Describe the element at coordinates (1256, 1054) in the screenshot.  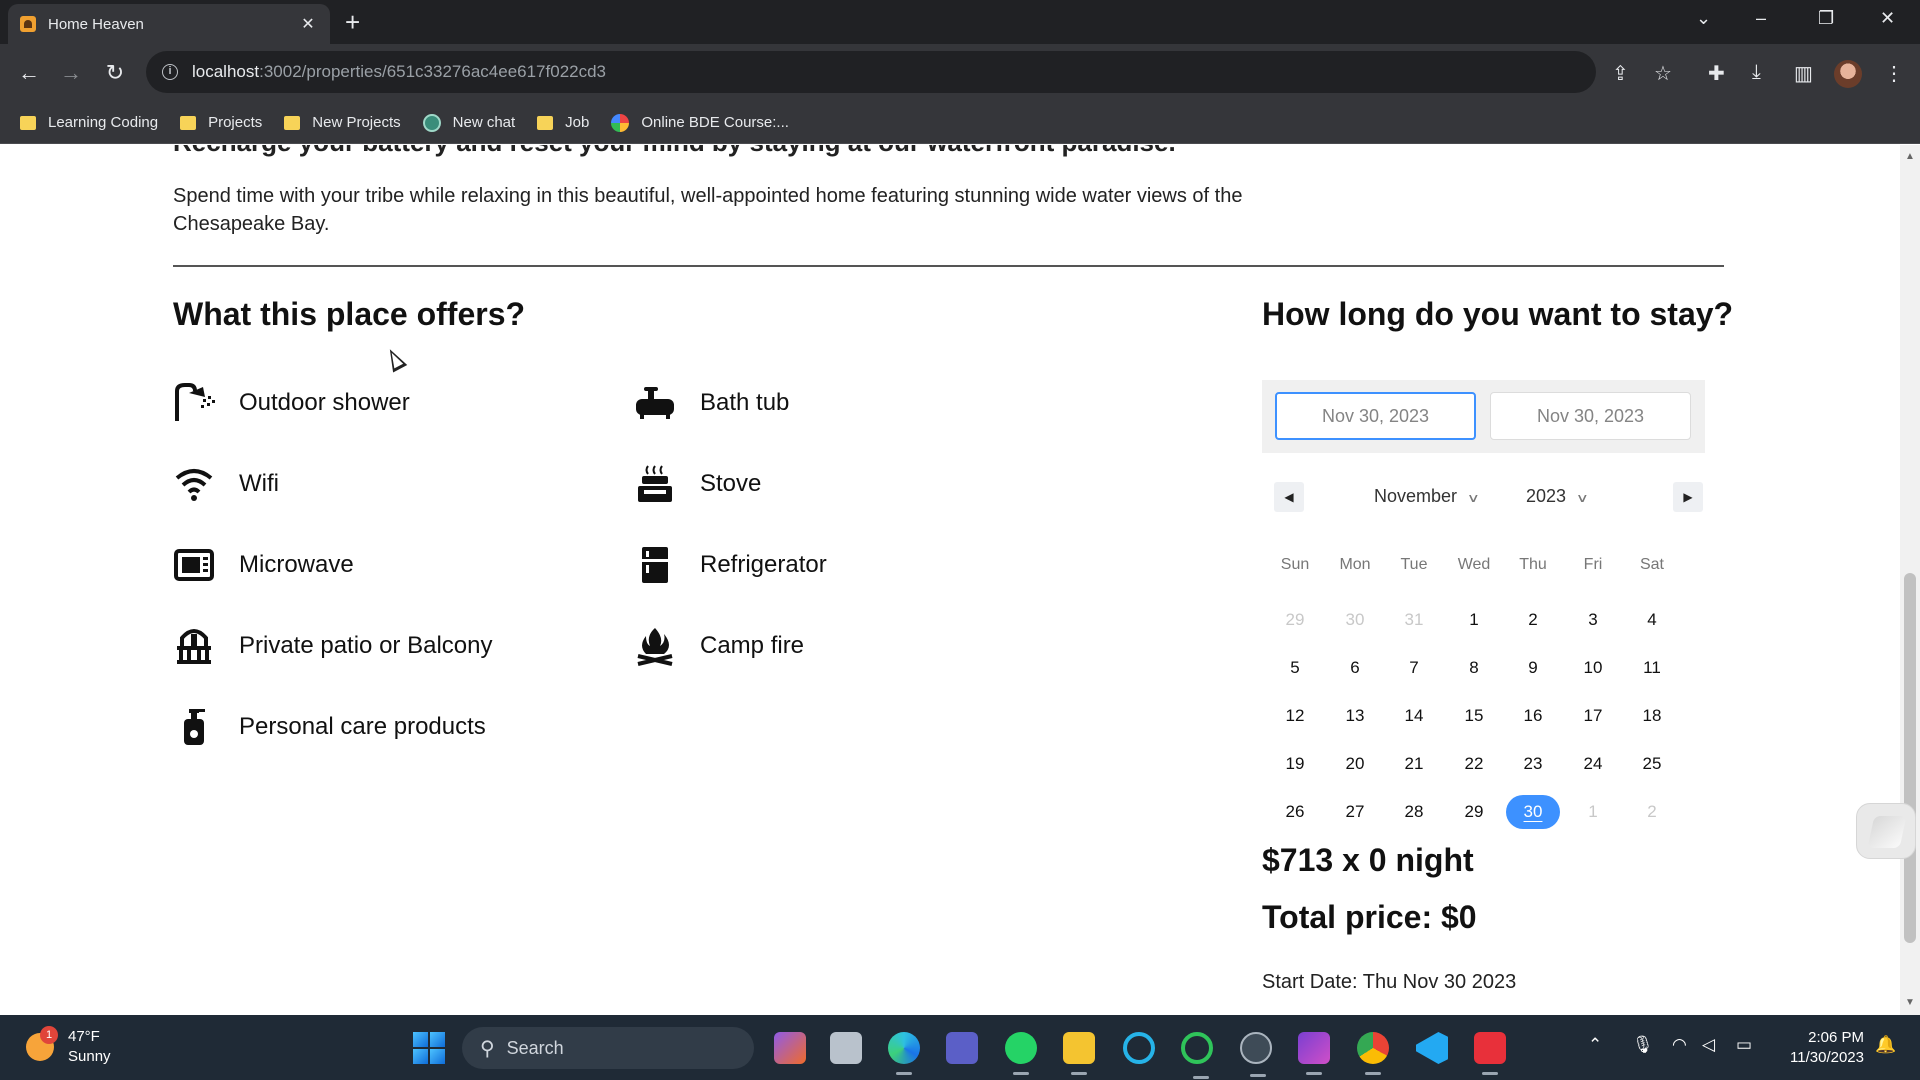
I see `obs-icon` at that location.